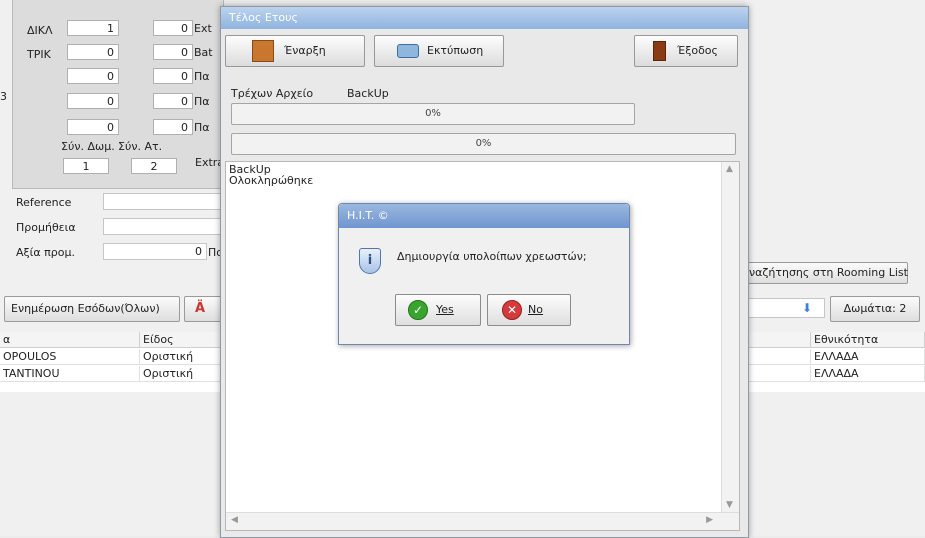 The height and width of the screenshot is (538, 925). What do you see at coordinates (868, 340) in the screenshot?
I see `table-header-nationality: Εθνικότητα` at bounding box center [868, 340].